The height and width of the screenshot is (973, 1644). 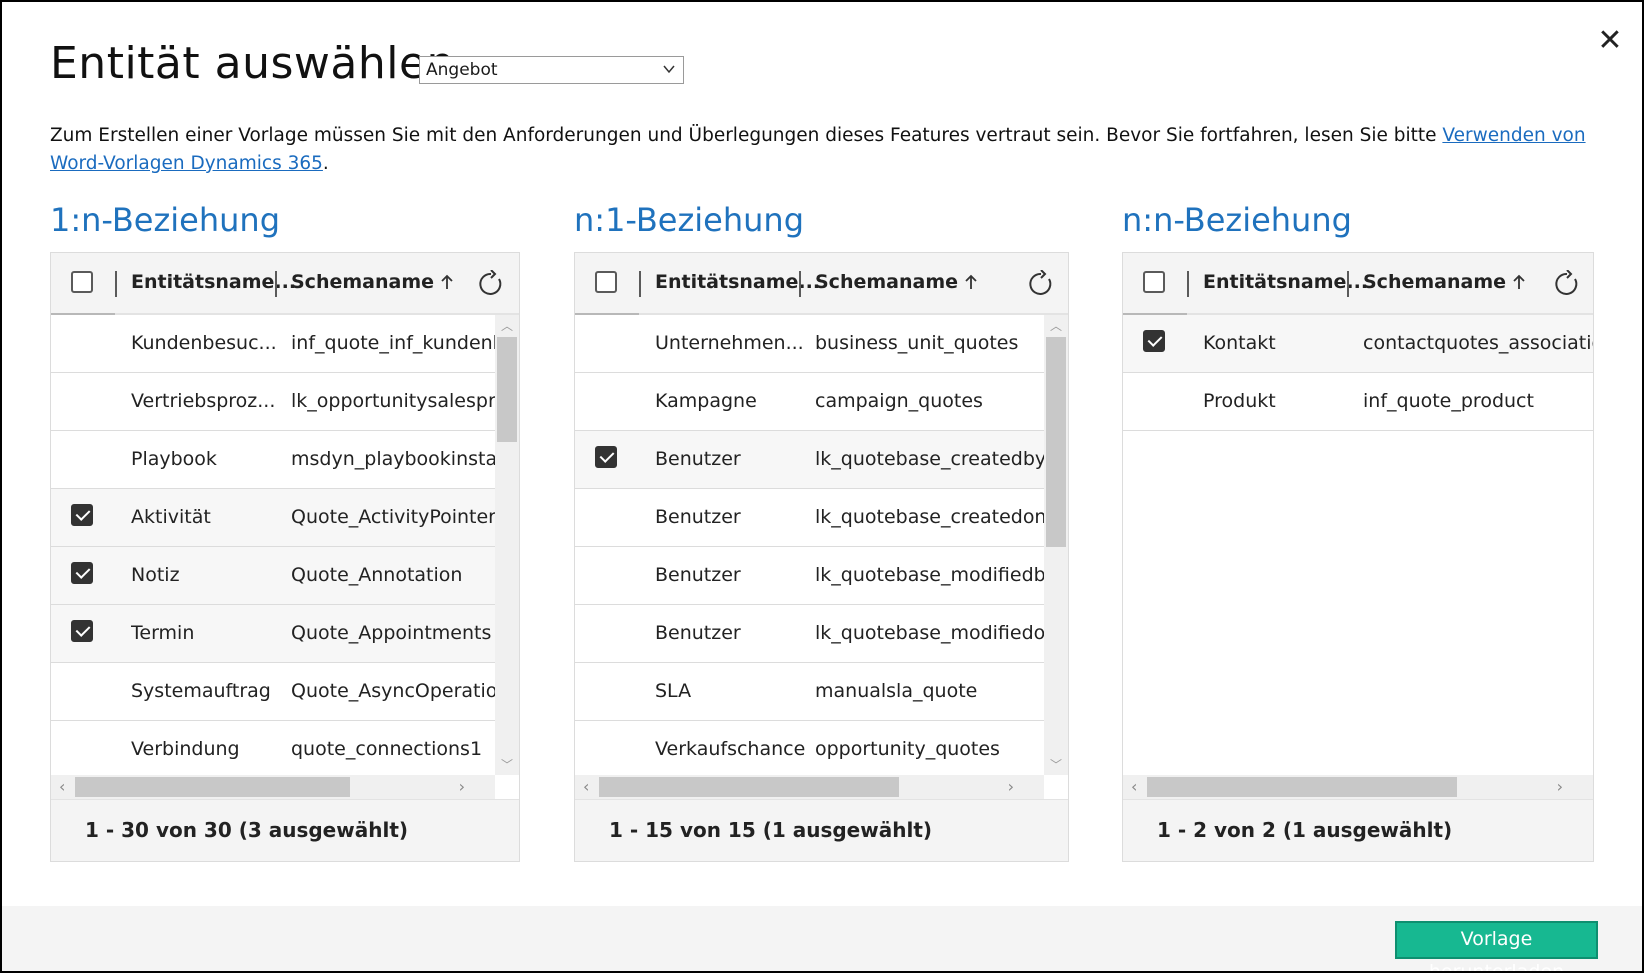 What do you see at coordinates (273, 576) in the screenshot?
I see `table-row: Notiz Quote_Annotation` at bounding box center [273, 576].